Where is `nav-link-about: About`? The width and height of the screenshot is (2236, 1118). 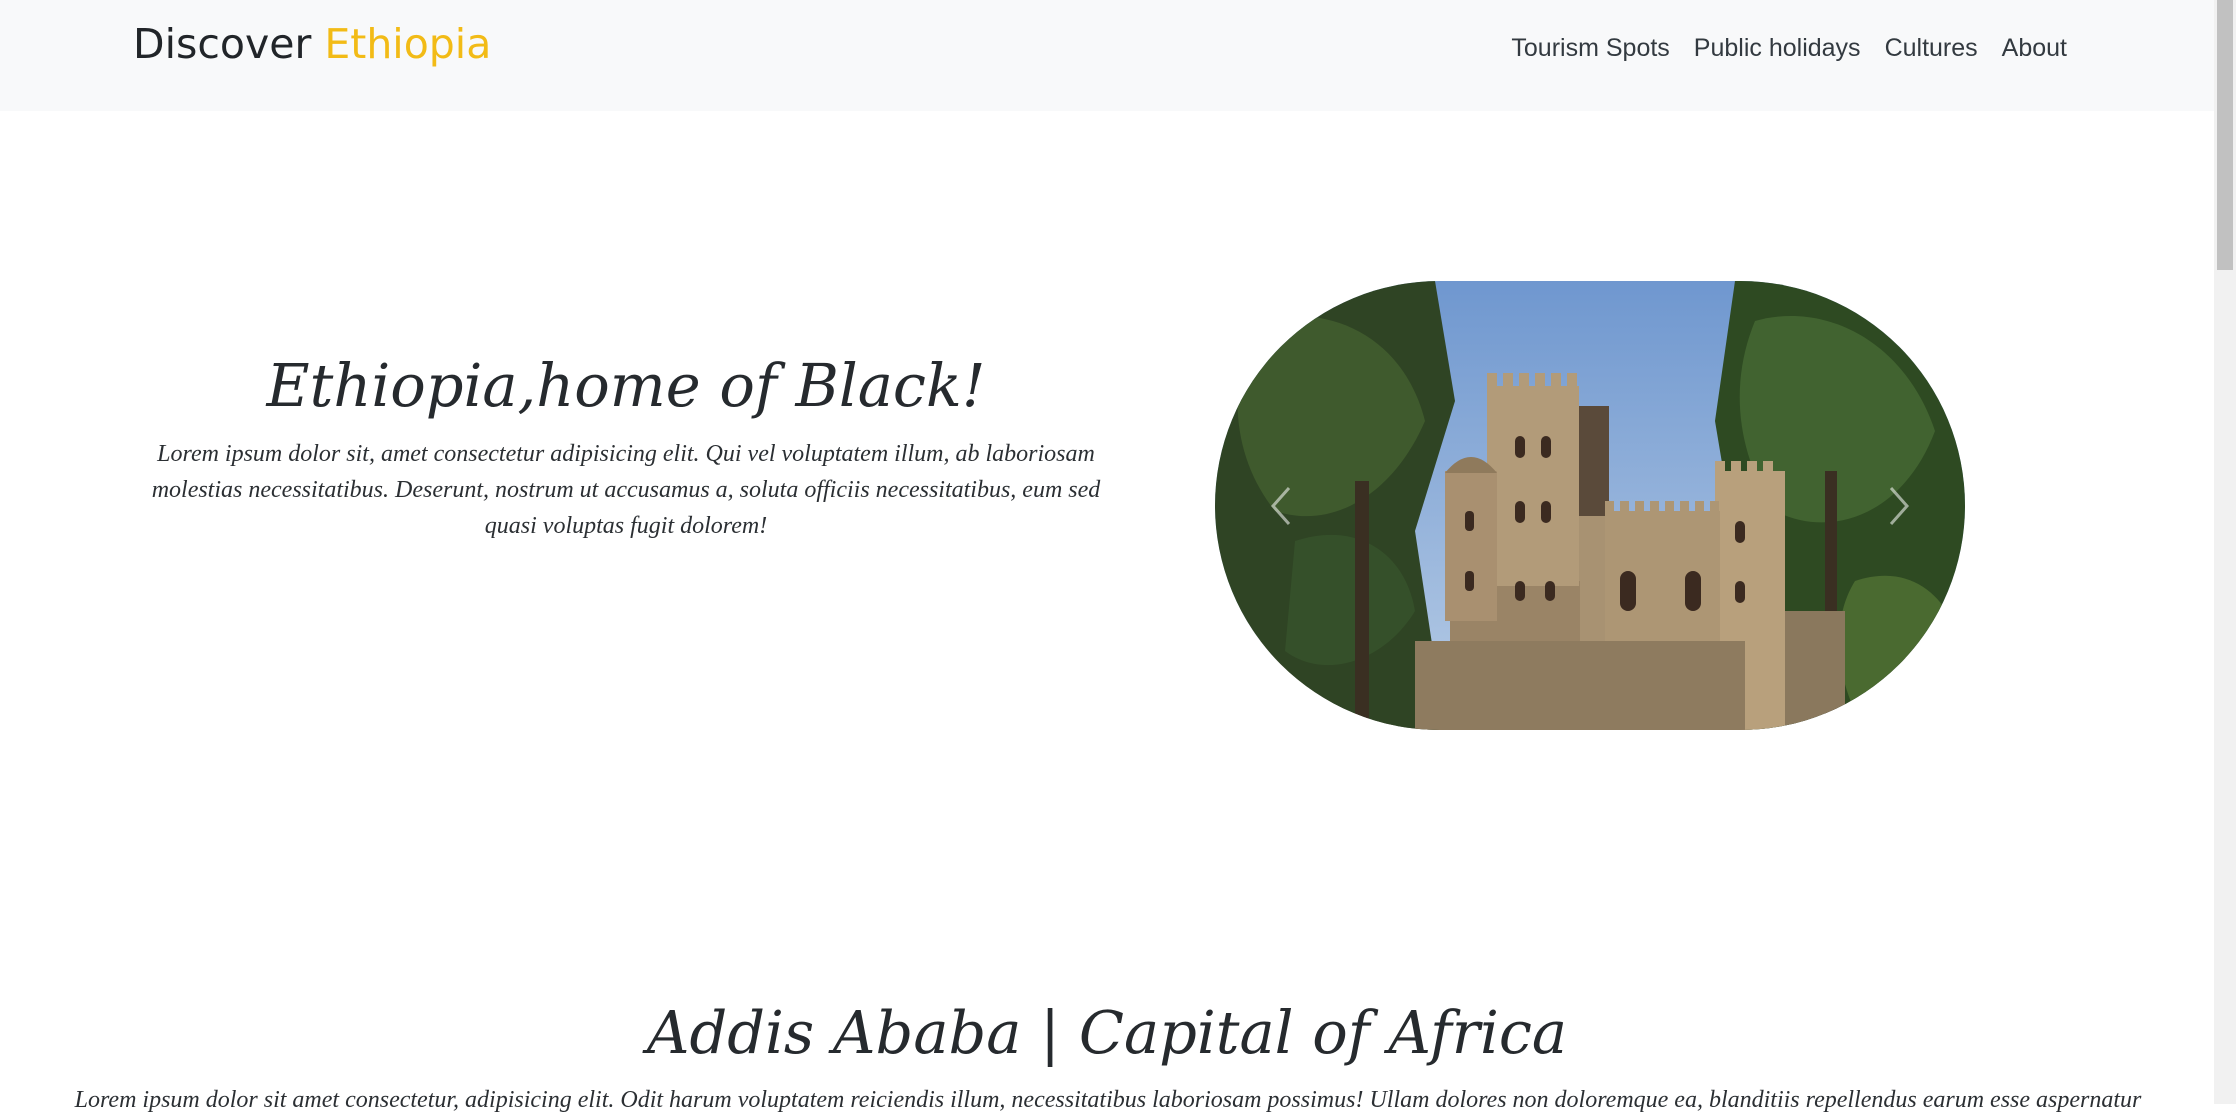
nav-link-about: About is located at coordinates (2034, 48).